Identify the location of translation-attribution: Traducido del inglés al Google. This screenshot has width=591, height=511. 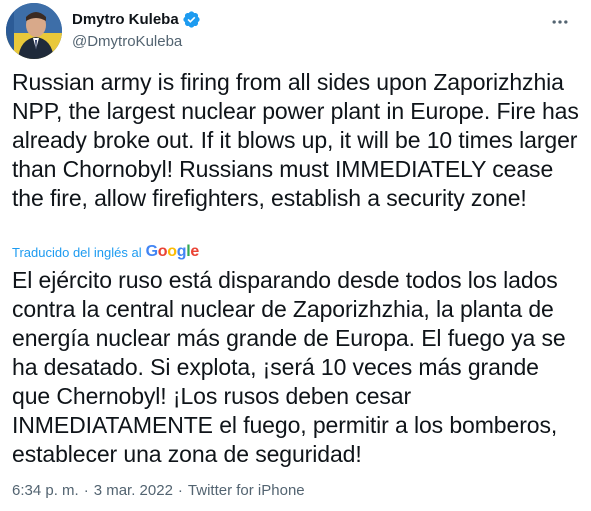
(105, 252).